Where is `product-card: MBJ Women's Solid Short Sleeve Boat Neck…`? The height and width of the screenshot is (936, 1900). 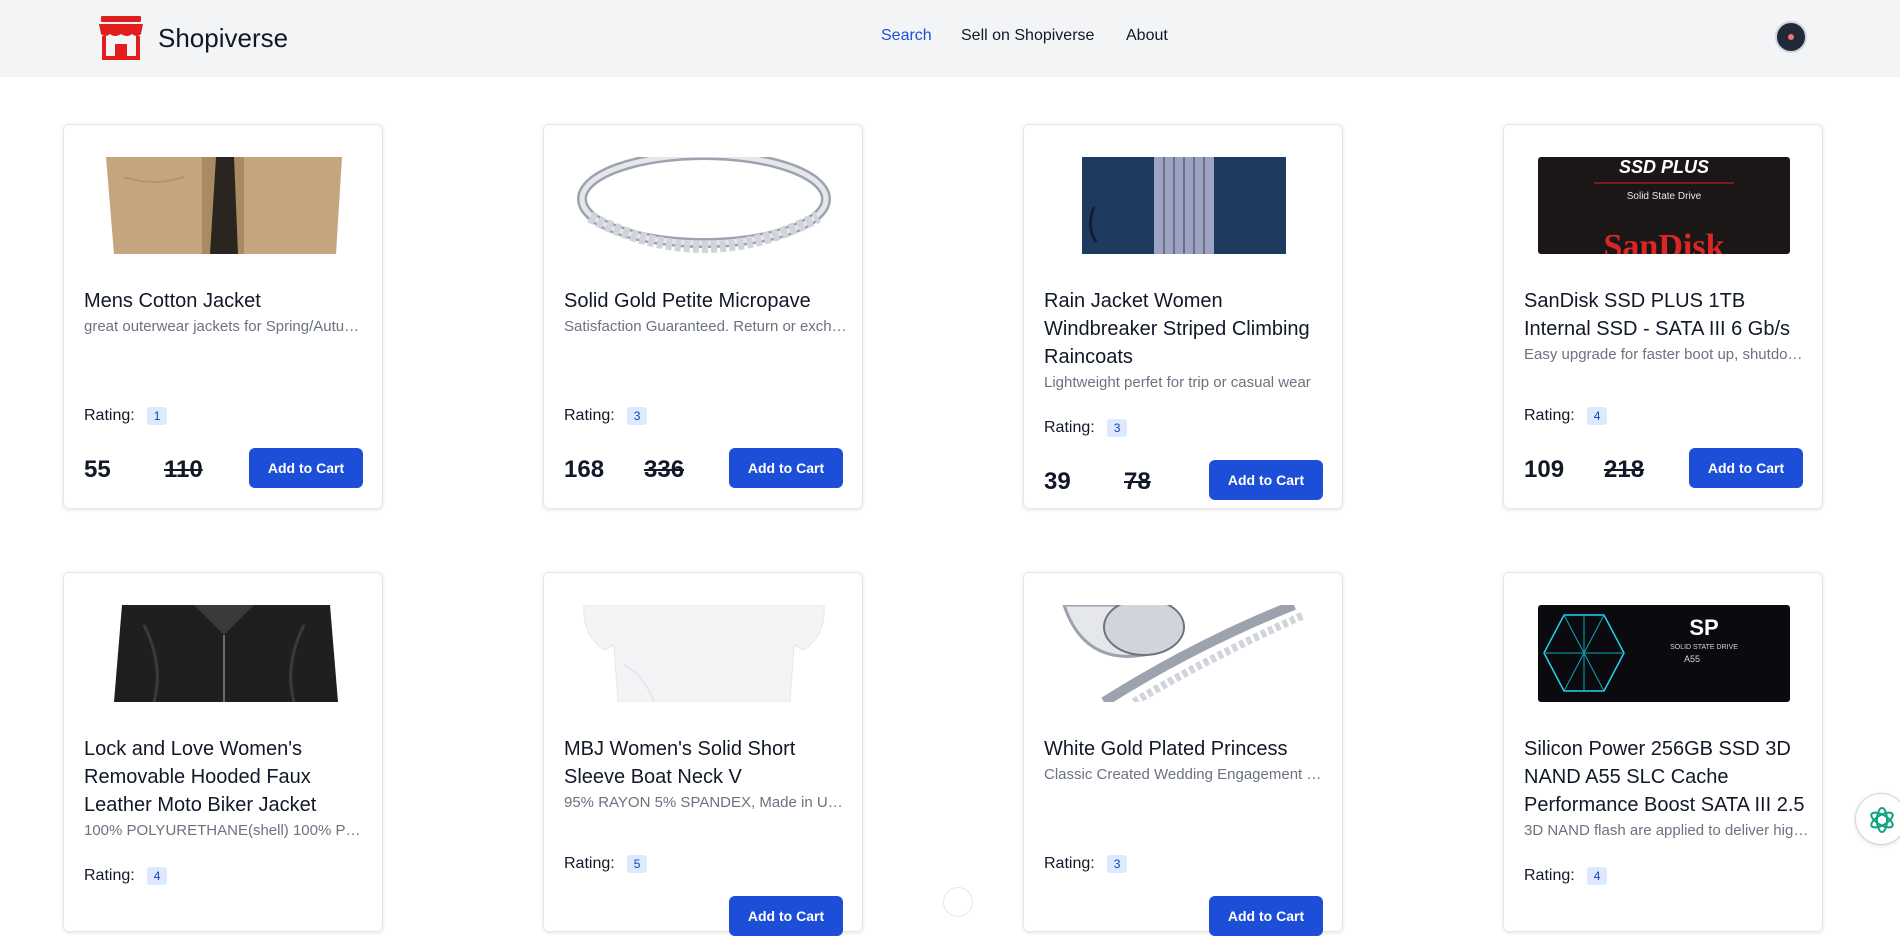 product-card: MBJ Women's Solid Short Sleeve Boat Neck… is located at coordinates (703, 754).